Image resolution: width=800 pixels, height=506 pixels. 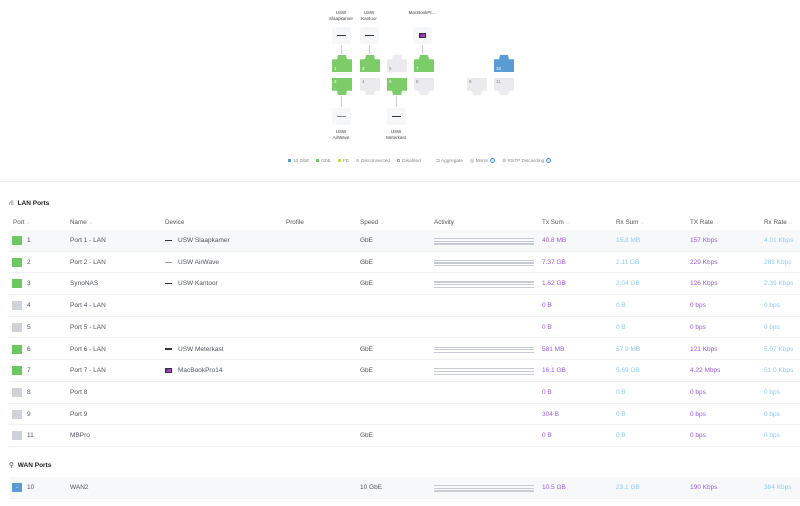 What do you see at coordinates (373, 161) in the screenshot?
I see `legend-disconnected: Disconnected` at bounding box center [373, 161].